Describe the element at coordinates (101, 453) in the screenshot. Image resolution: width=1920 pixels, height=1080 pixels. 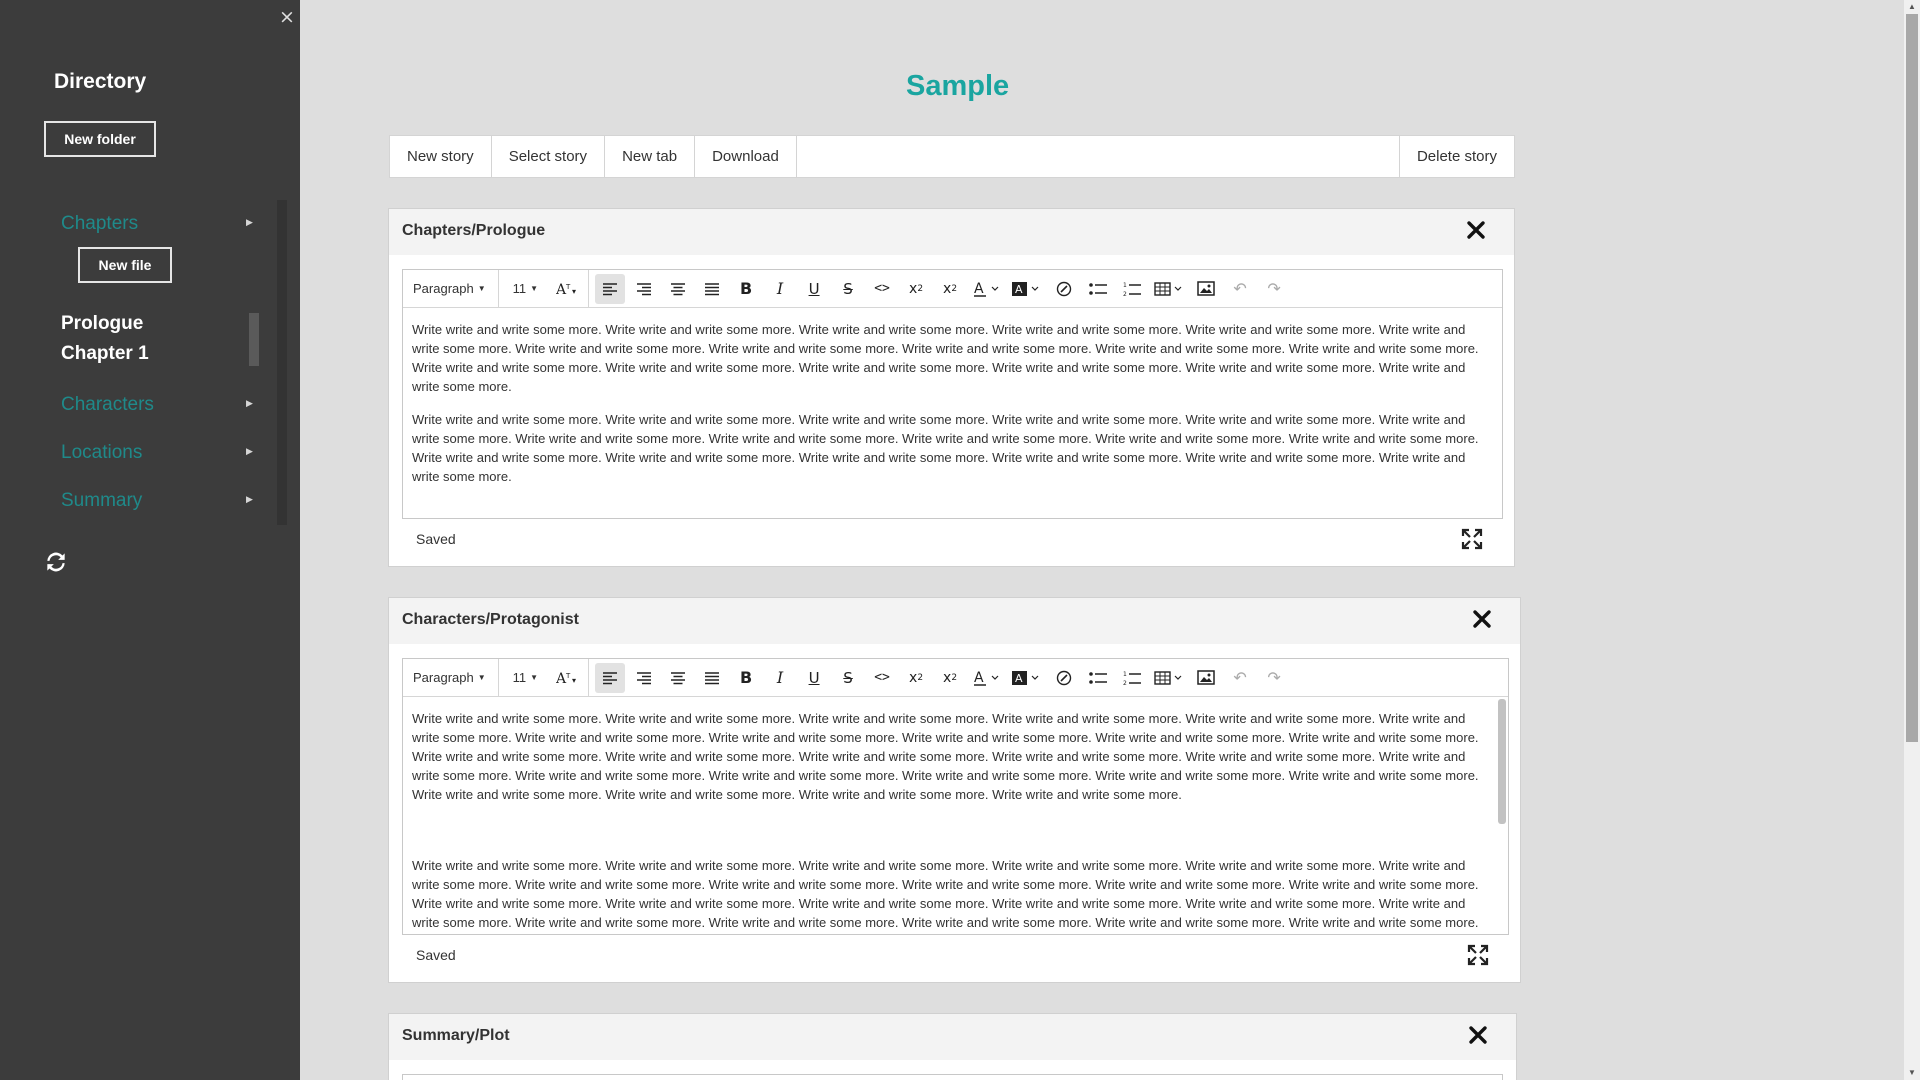
I see `folder-locations: Locations` at that location.